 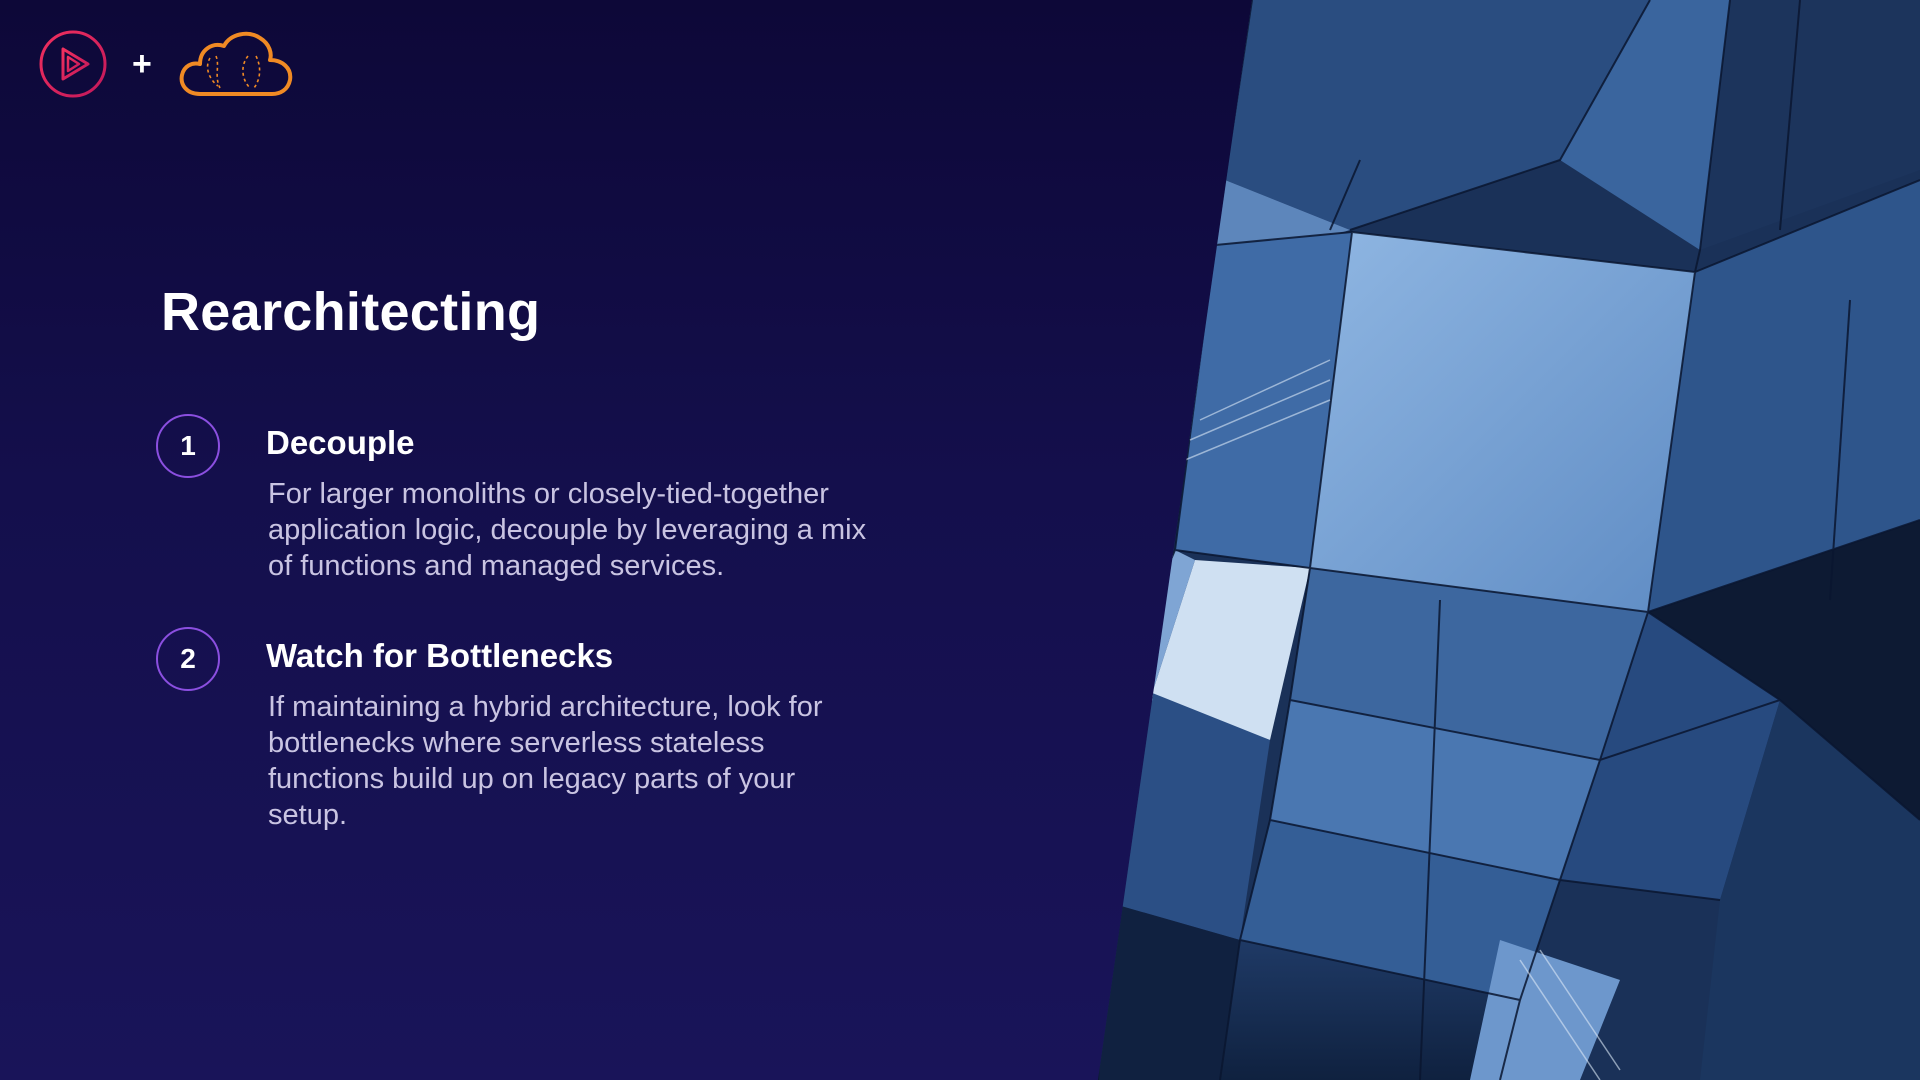 What do you see at coordinates (188, 659) in the screenshot?
I see `step-number-badge: 2` at bounding box center [188, 659].